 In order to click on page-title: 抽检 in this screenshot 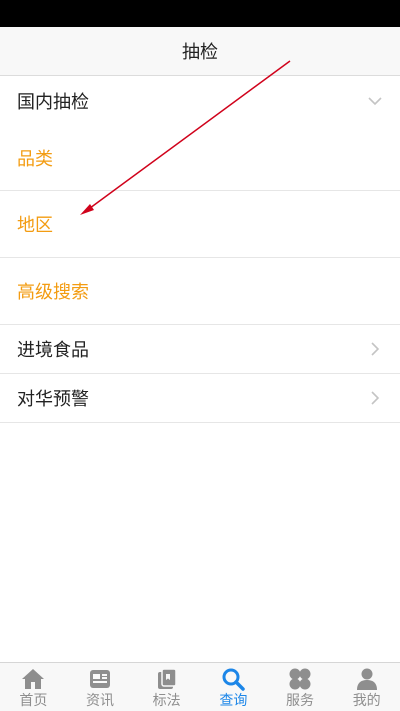, I will do `click(200, 52)`.